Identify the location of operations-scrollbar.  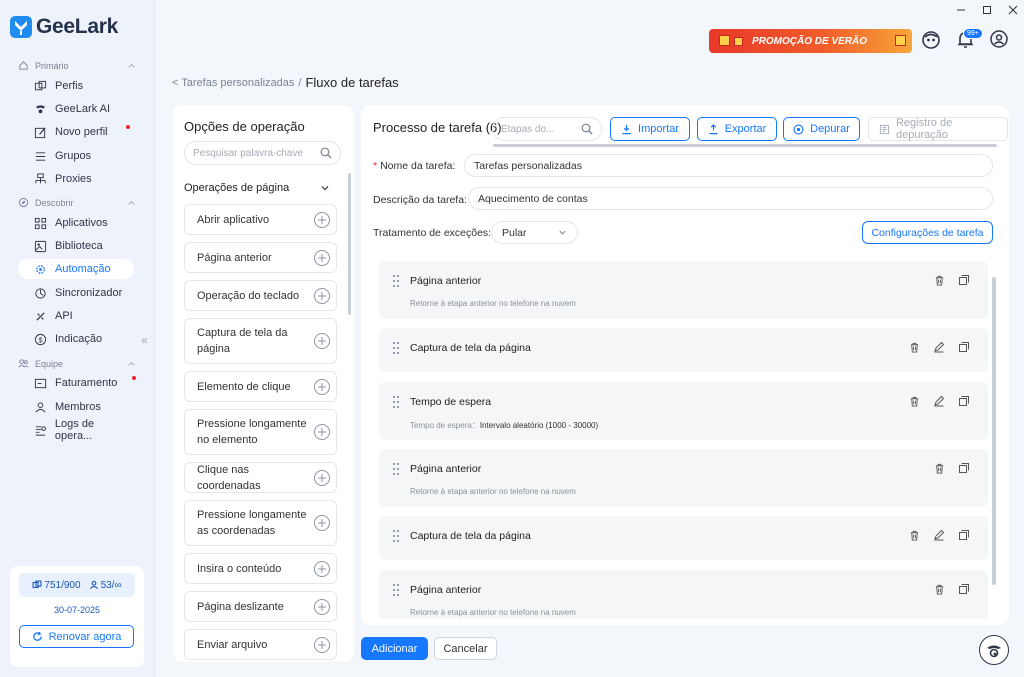
(349, 244).